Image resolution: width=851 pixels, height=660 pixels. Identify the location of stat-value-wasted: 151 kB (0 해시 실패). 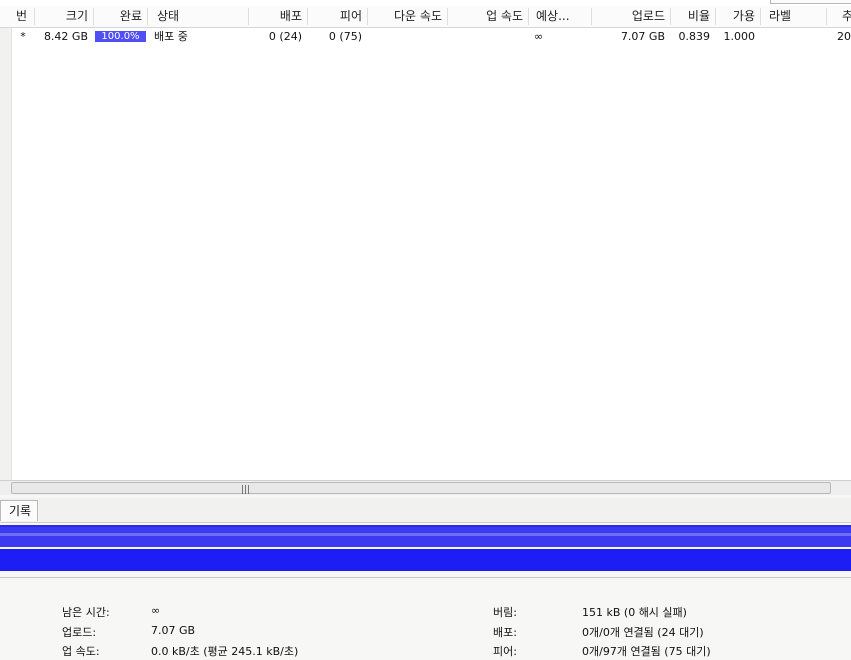
(634, 612).